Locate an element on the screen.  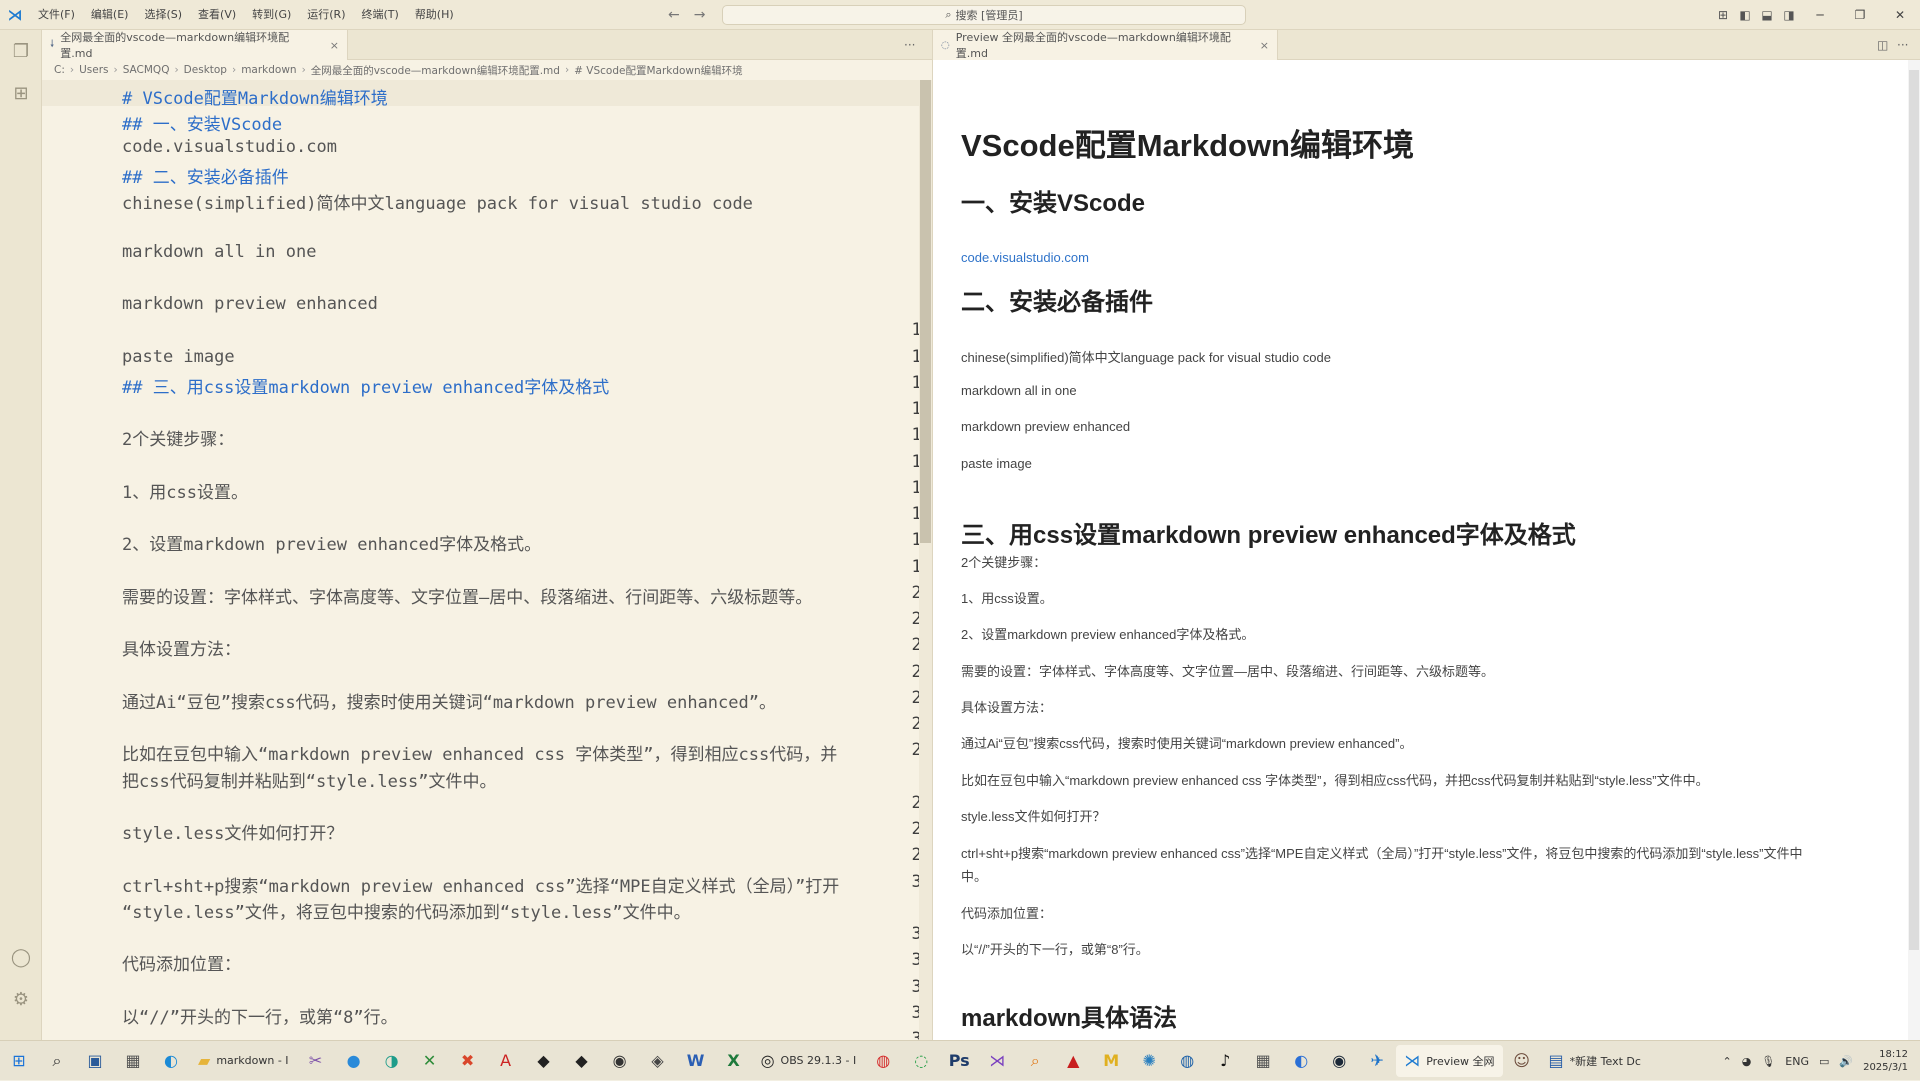
menu-help: 帮助(H) is located at coordinates (434, 15).